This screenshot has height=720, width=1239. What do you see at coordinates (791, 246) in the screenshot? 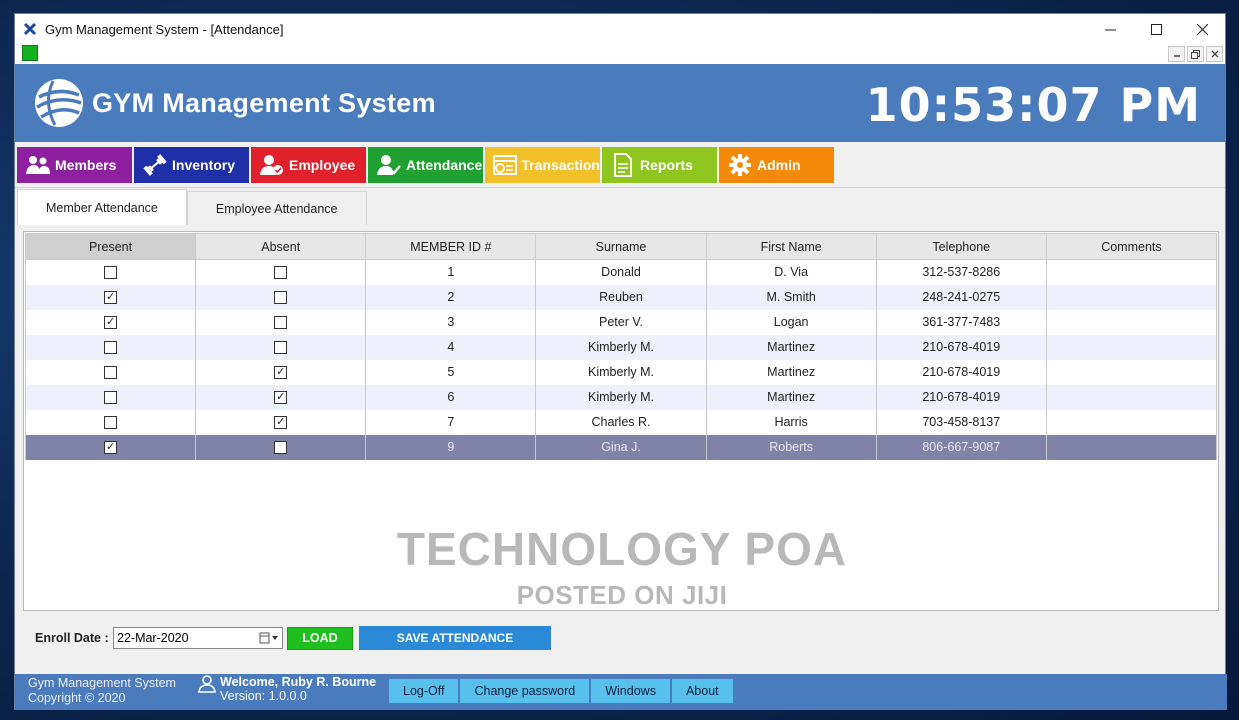
I see `column-header-first-name: First Name` at bounding box center [791, 246].